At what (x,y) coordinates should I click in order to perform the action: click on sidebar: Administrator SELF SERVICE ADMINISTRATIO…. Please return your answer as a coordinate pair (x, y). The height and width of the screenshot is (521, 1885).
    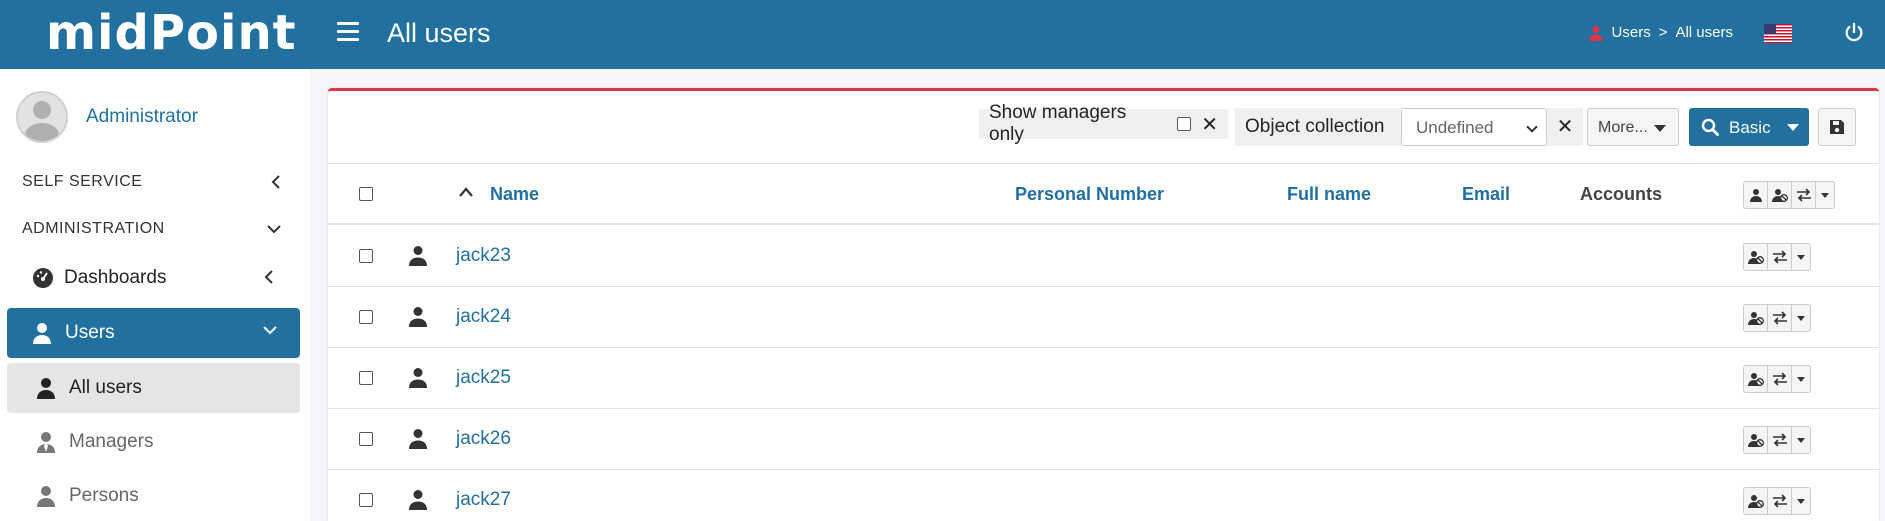
    Looking at the image, I should click on (155, 295).